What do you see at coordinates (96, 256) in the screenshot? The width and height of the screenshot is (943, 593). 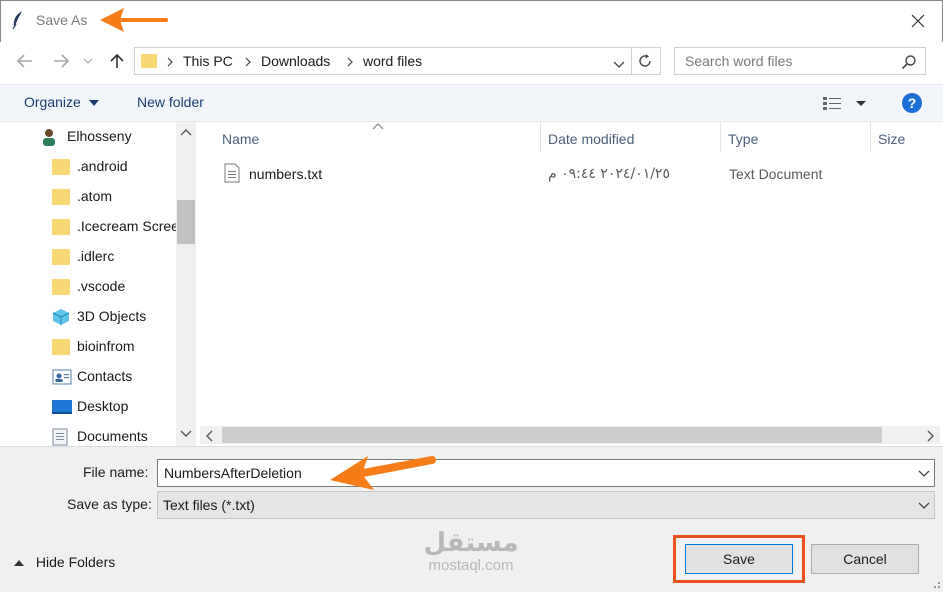 I see `nav-item-label: .idlerc` at bounding box center [96, 256].